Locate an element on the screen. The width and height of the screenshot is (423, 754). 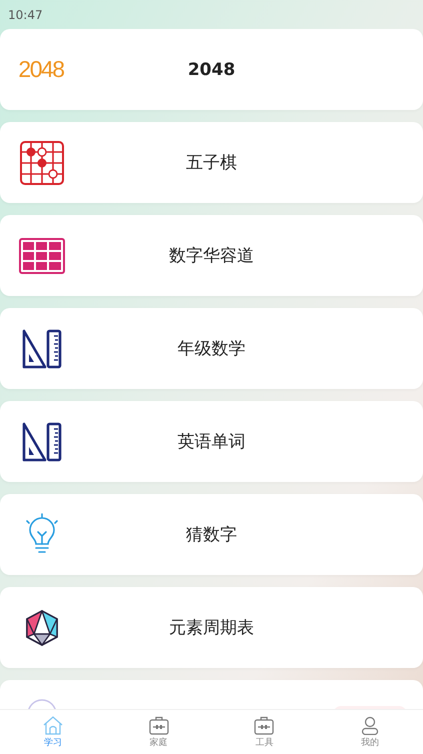
game-title: 数字华容道 is located at coordinates (211, 256).